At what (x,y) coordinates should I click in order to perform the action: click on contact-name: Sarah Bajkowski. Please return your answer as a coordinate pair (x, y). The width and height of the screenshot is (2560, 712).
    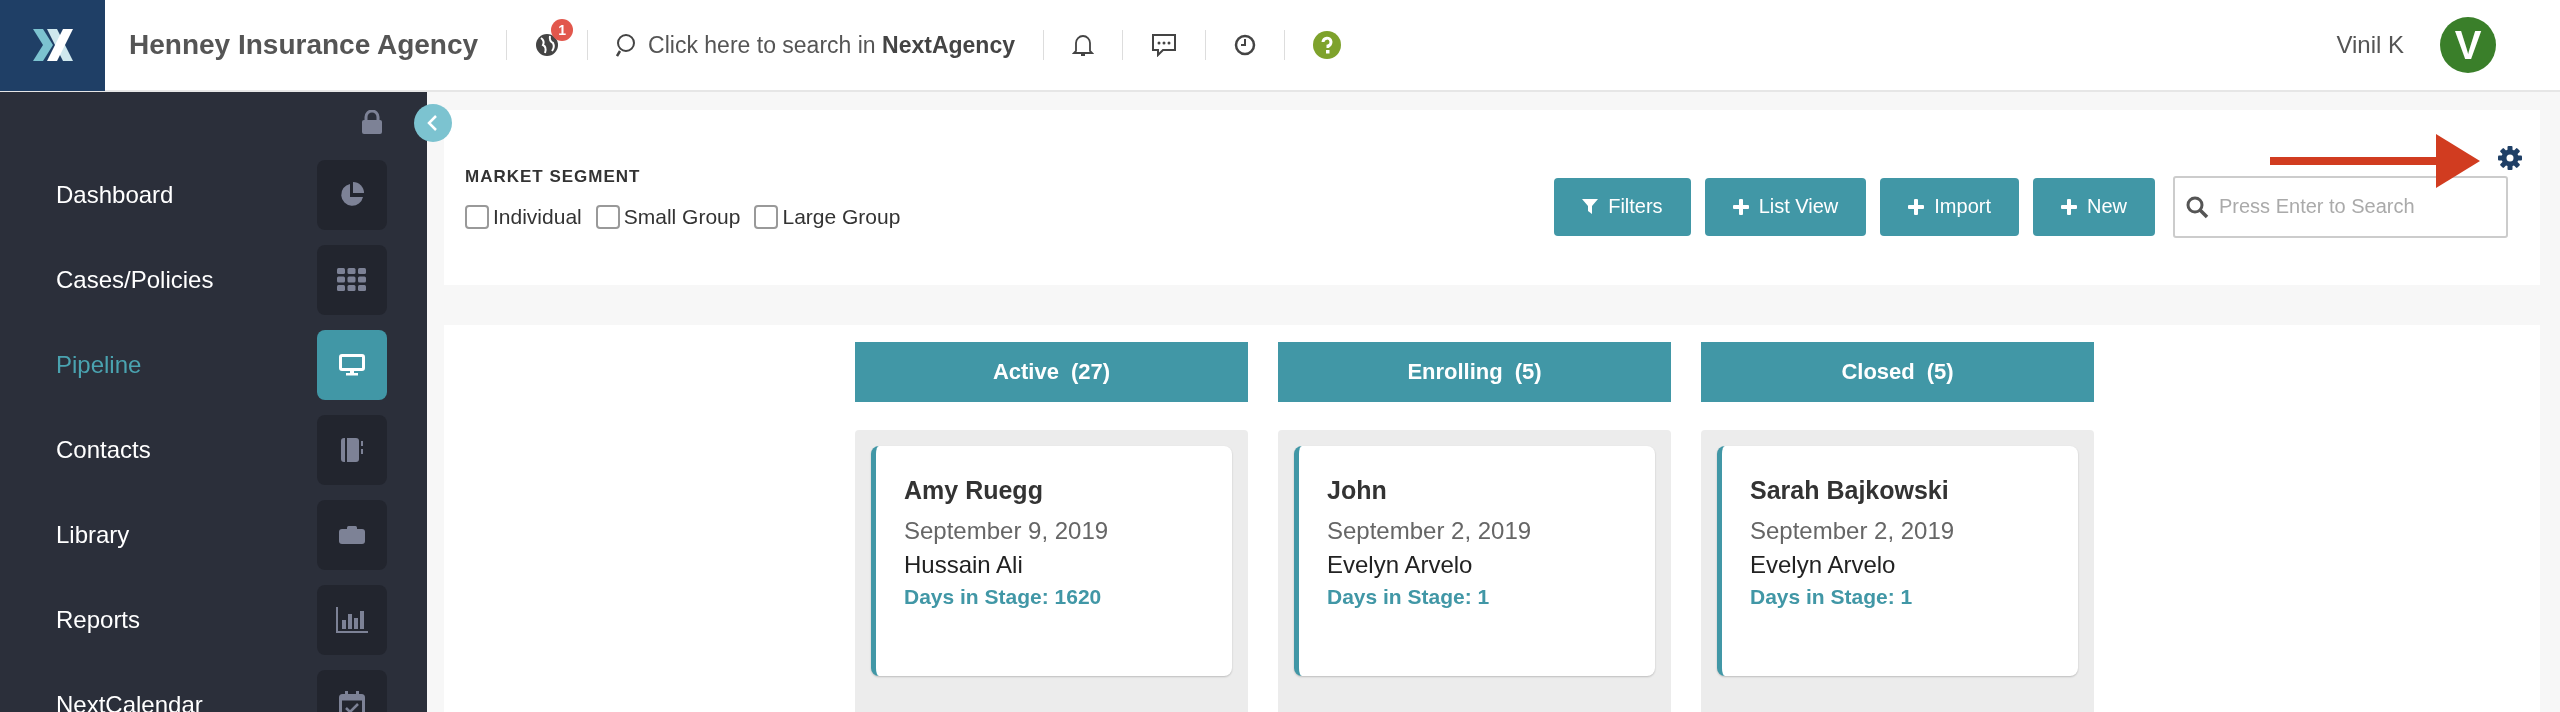
    Looking at the image, I should click on (1850, 490).